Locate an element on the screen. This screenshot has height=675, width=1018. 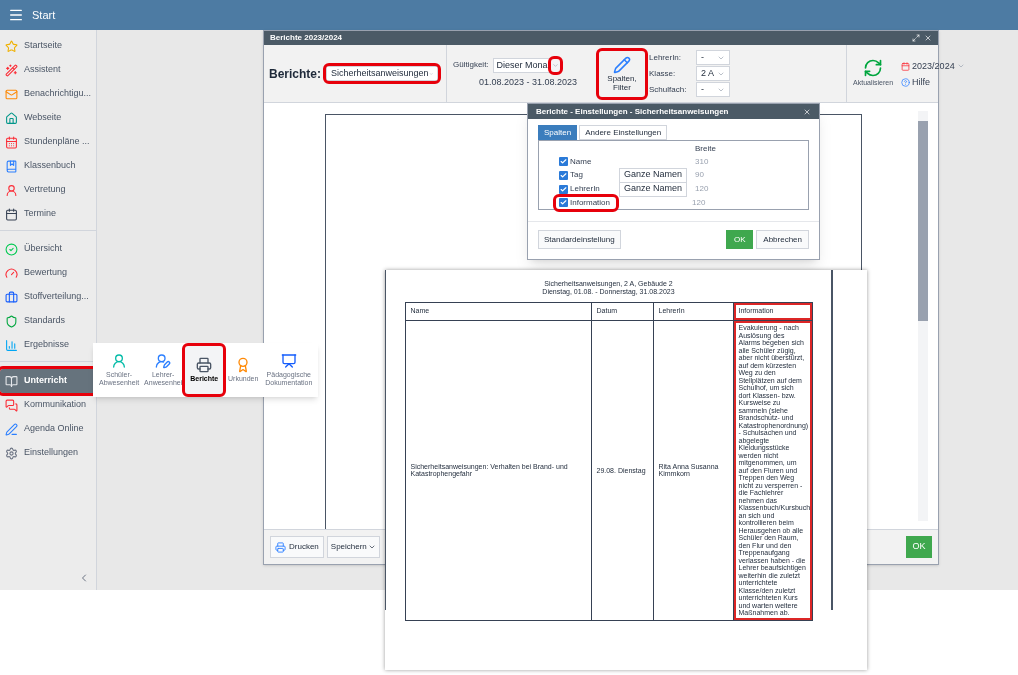
column-width: 90 is located at coordinates (699, 175).